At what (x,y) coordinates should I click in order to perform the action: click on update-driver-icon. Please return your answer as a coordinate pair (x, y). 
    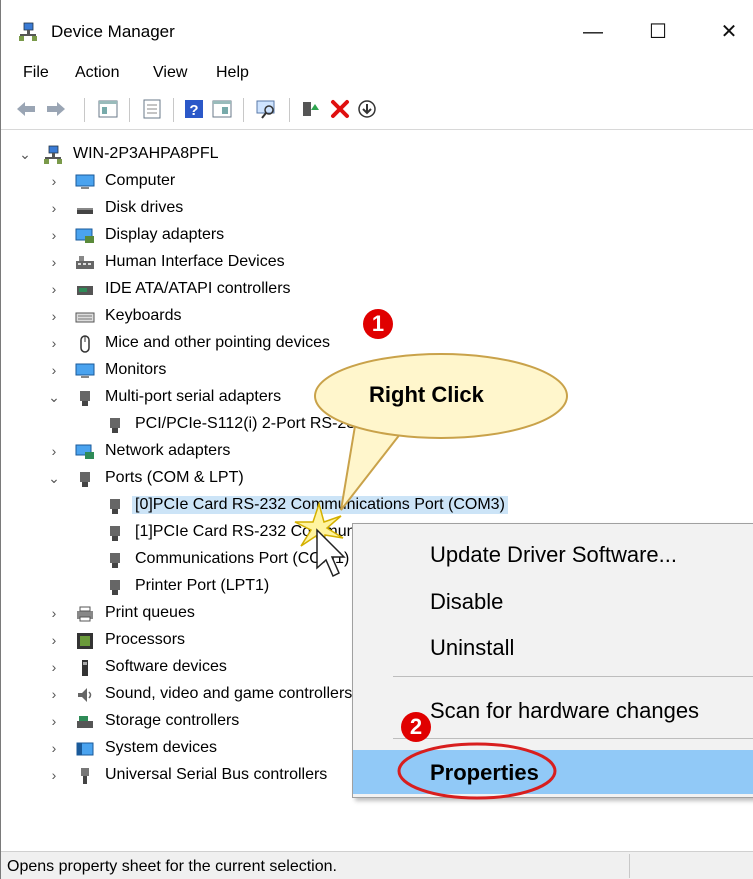
    Looking at the image, I should click on (310, 109).